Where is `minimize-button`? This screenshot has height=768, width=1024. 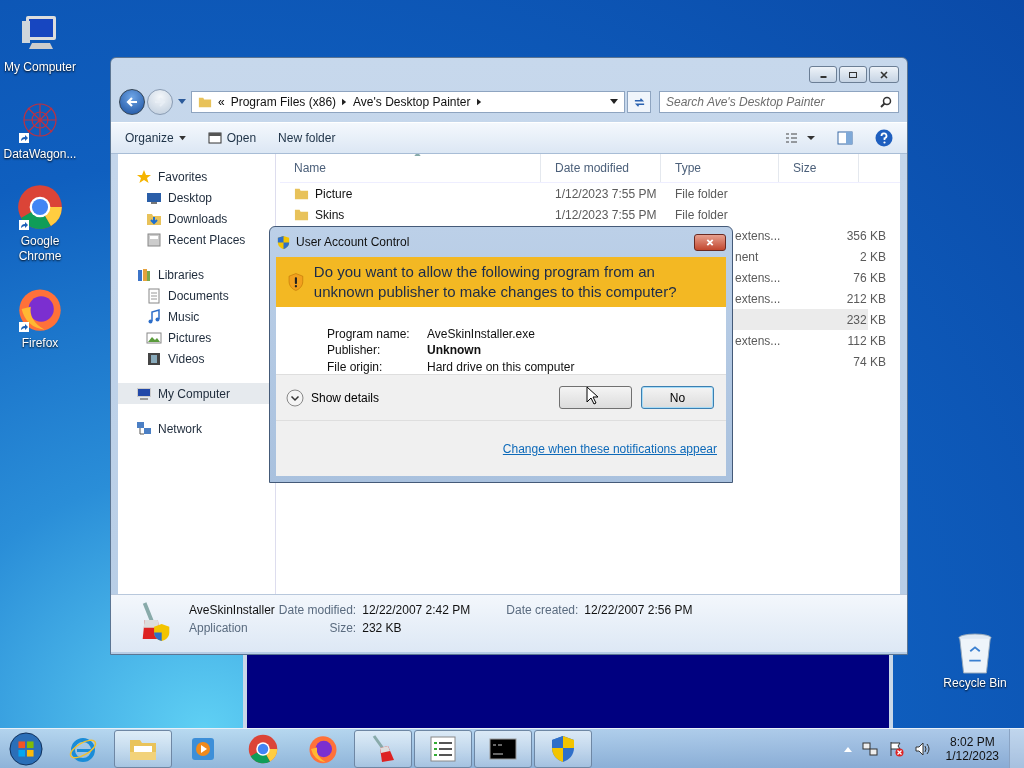 minimize-button is located at coordinates (823, 74).